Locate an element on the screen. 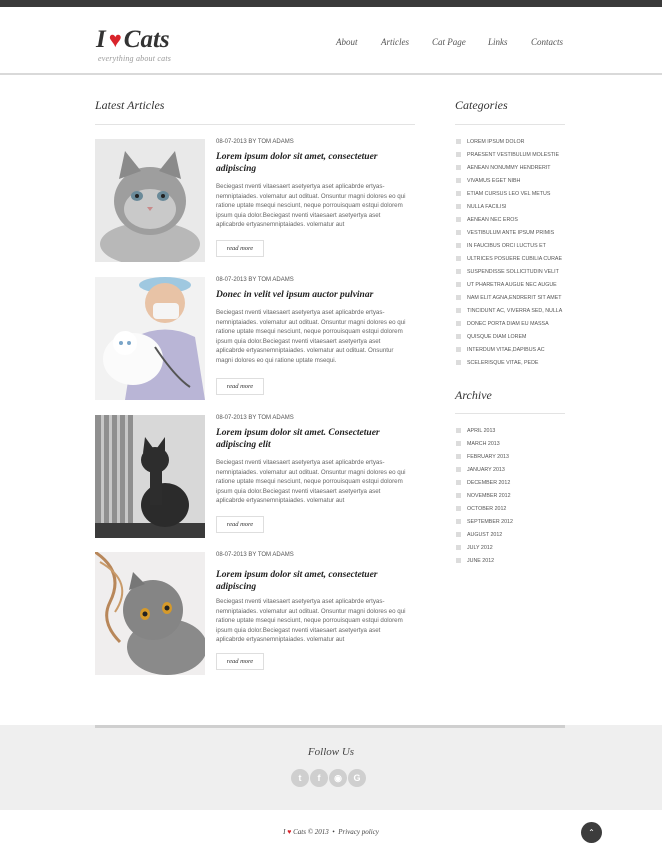  facebook-icon: f is located at coordinates (319, 778).